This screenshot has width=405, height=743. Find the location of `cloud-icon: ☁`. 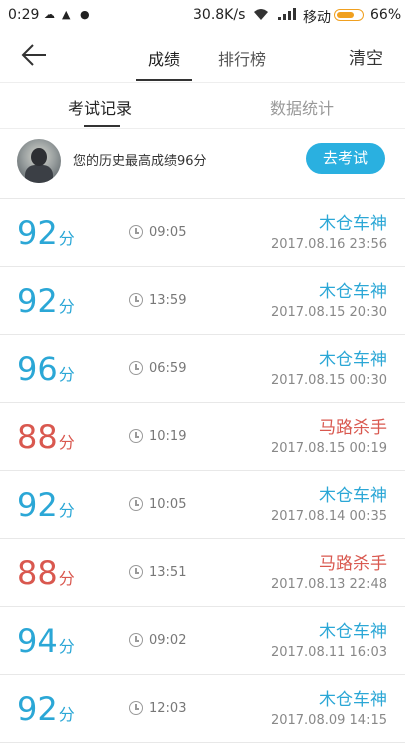

cloud-icon: ☁ is located at coordinates (49, 14).